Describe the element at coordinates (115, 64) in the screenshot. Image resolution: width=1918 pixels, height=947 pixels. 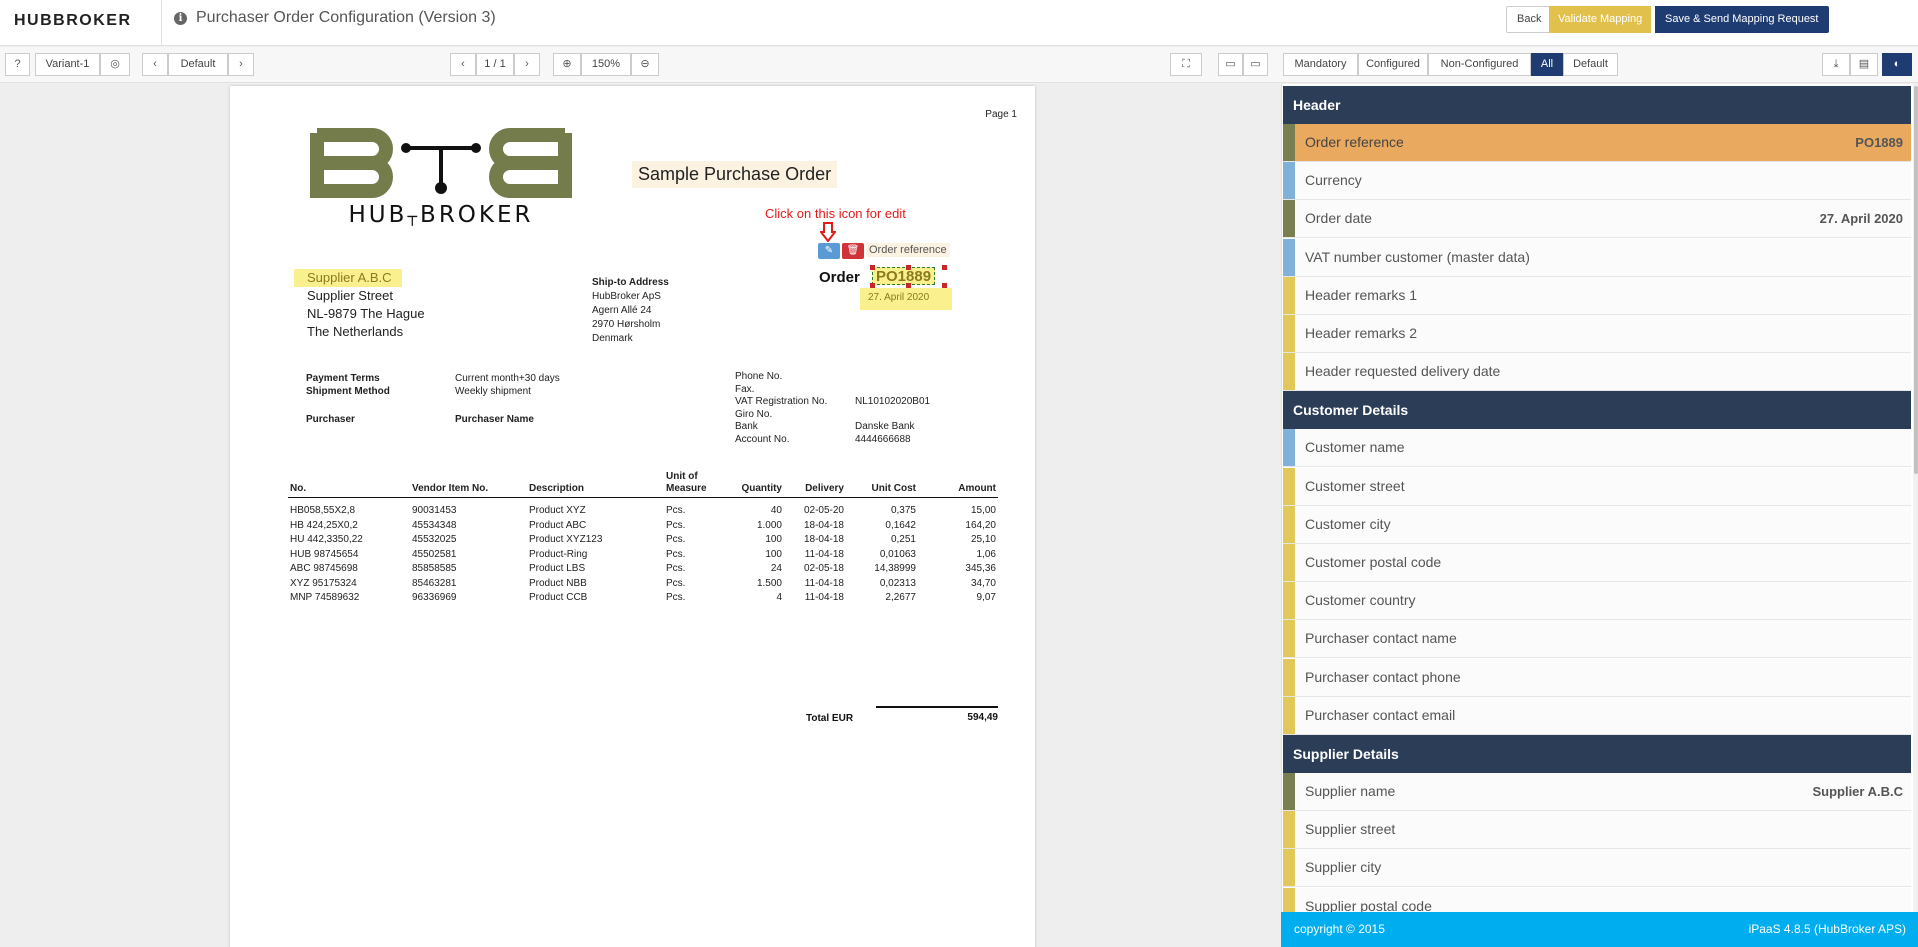
I see `visibility-toggle-icon: ◎` at that location.